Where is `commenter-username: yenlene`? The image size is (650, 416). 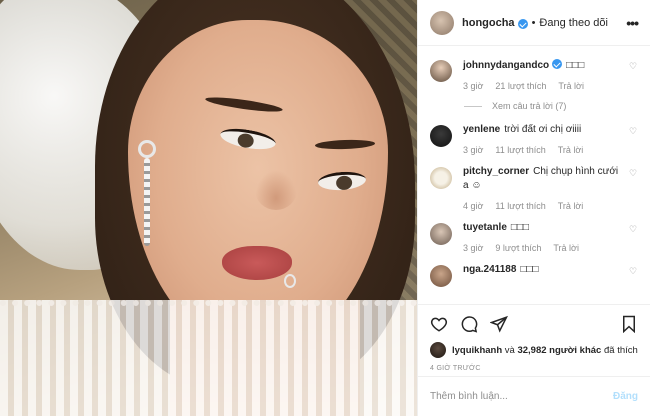 commenter-username: yenlene is located at coordinates (481, 129).